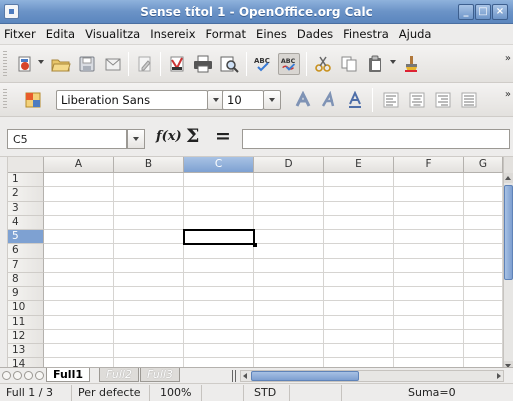 The image size is (513, 401). Describe the element at coordinates (289, 165) in the screenshot. I see `column-header-d: D` at that location.